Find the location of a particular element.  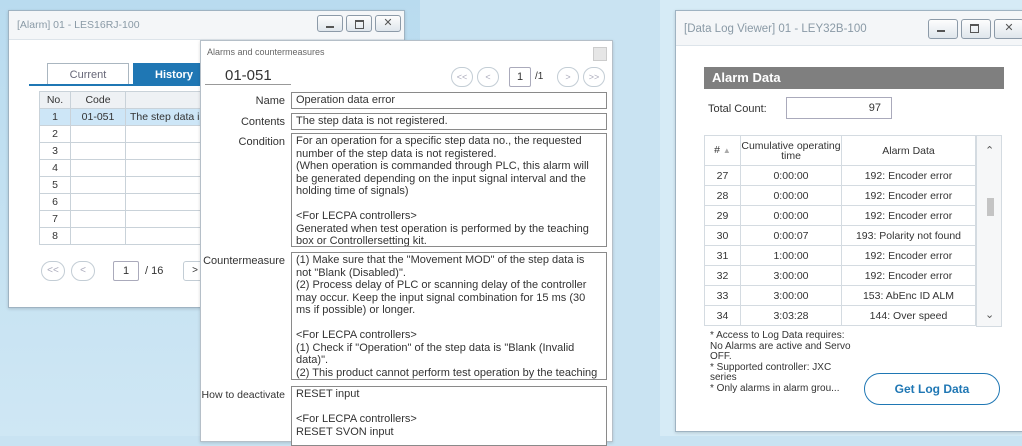

alarm-code: 01-051 is located at coordinates (248, 75).